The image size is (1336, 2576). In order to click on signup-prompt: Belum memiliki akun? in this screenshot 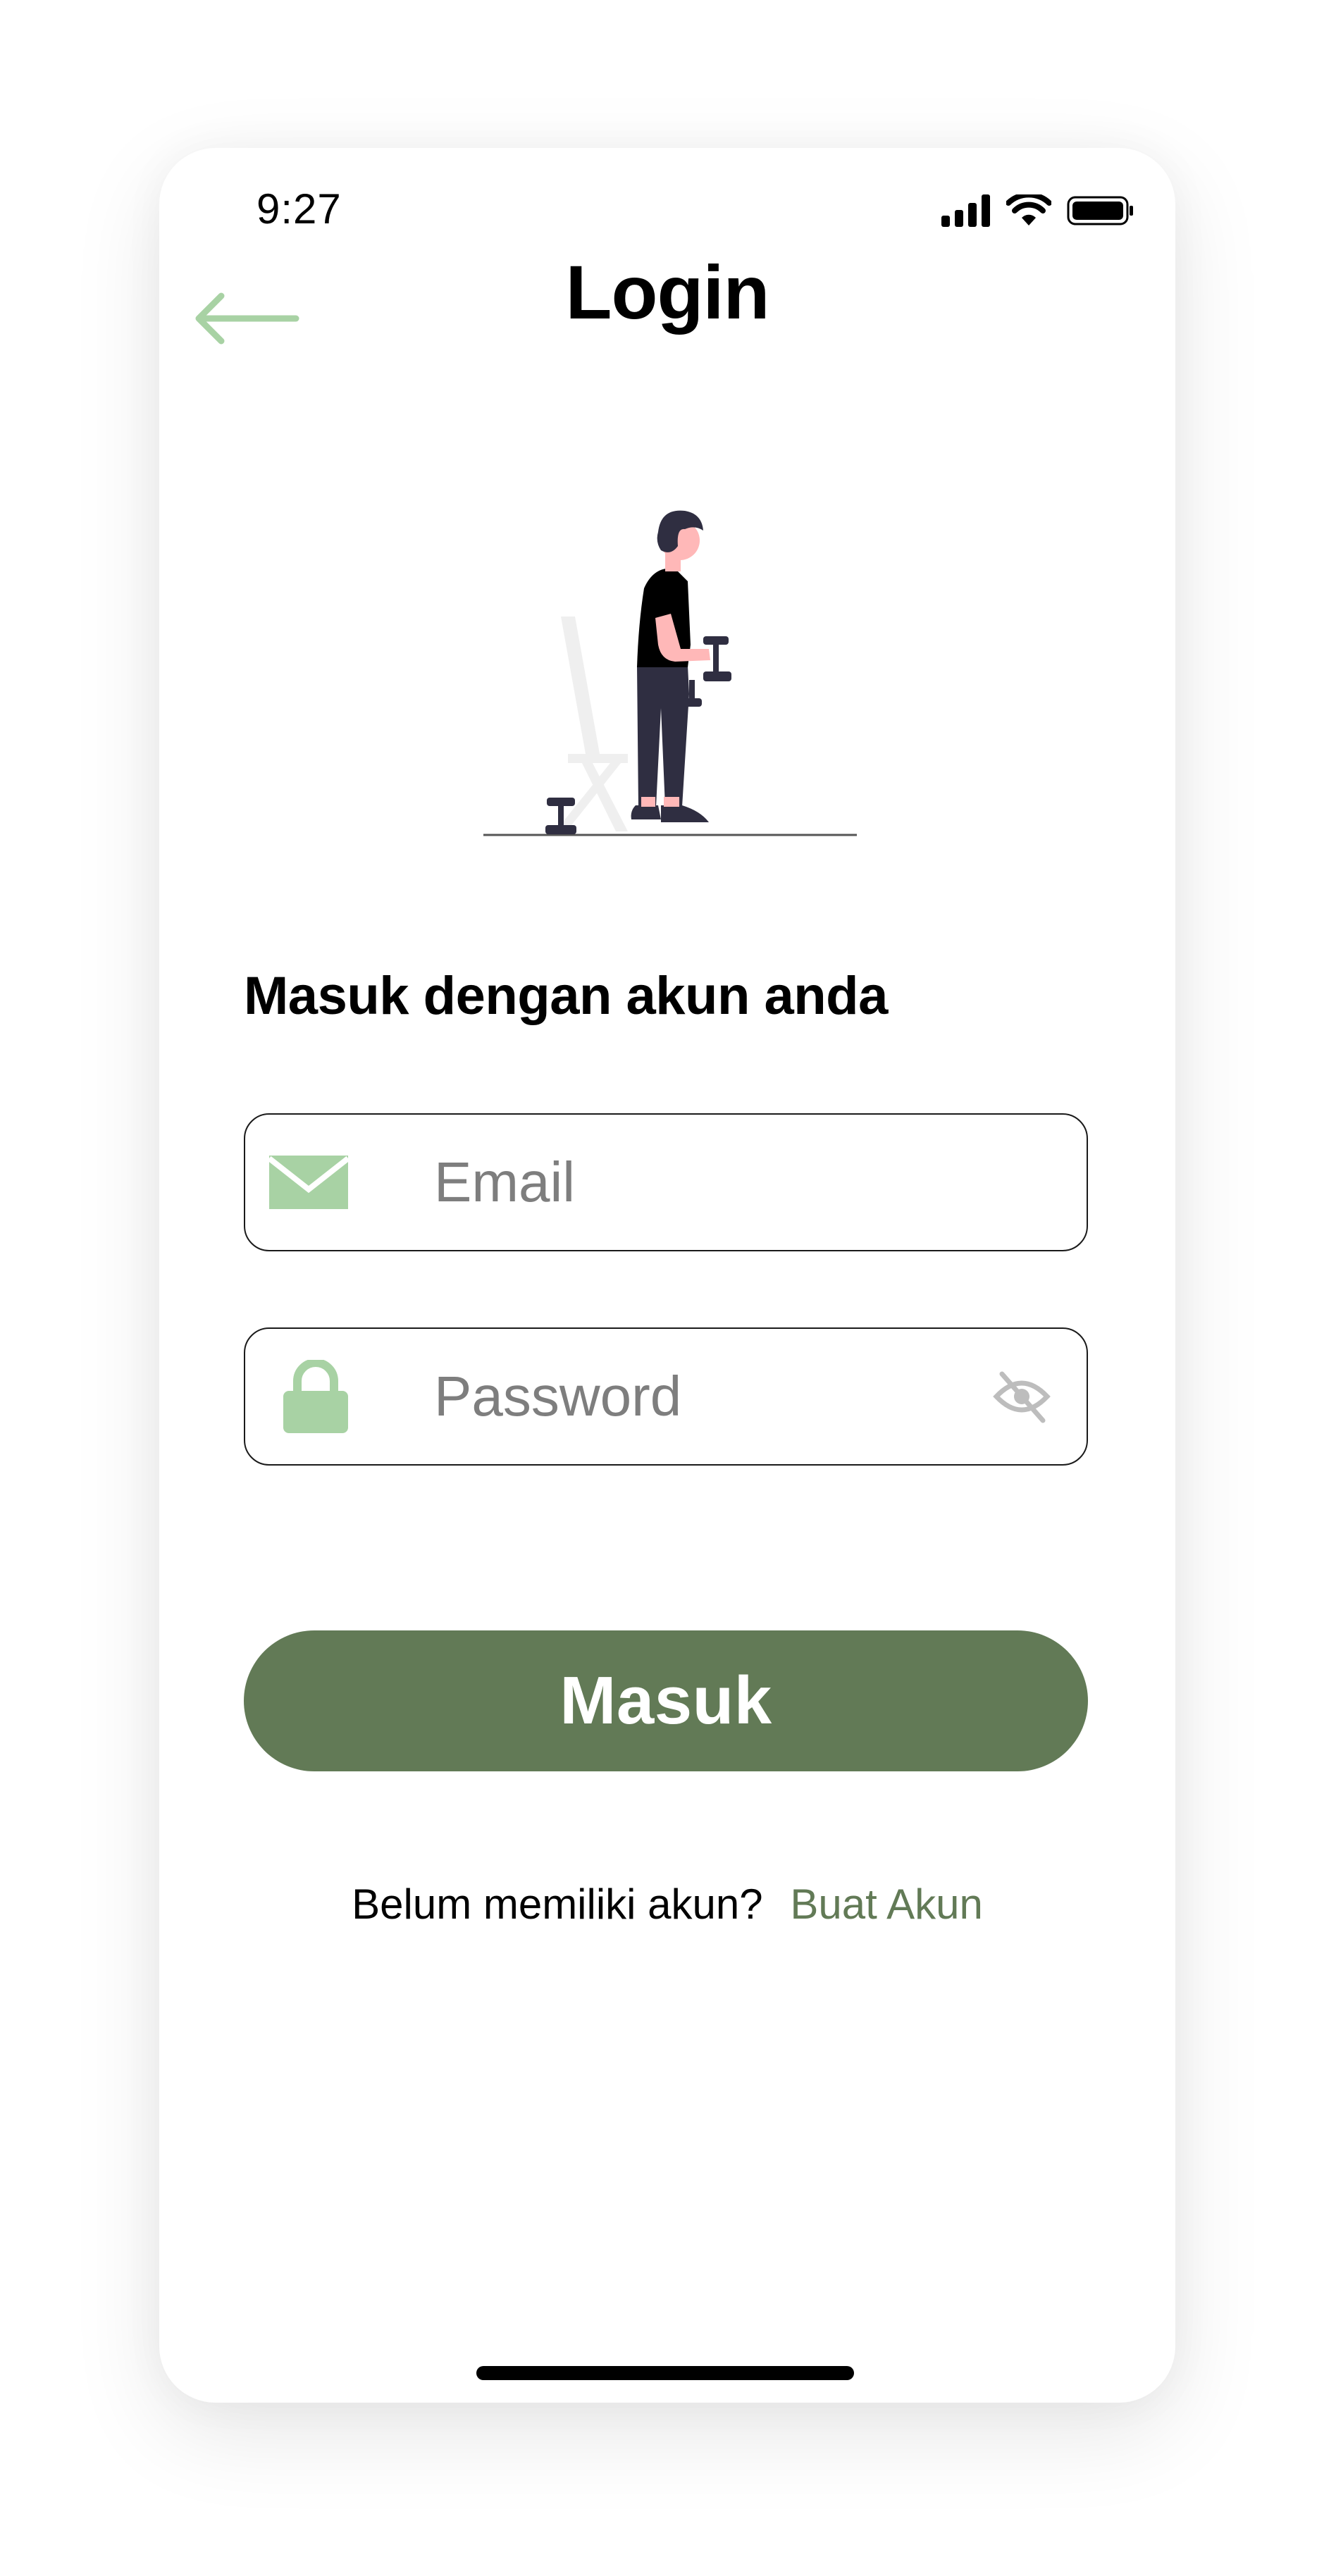, I will do `click(557, 1904)`.